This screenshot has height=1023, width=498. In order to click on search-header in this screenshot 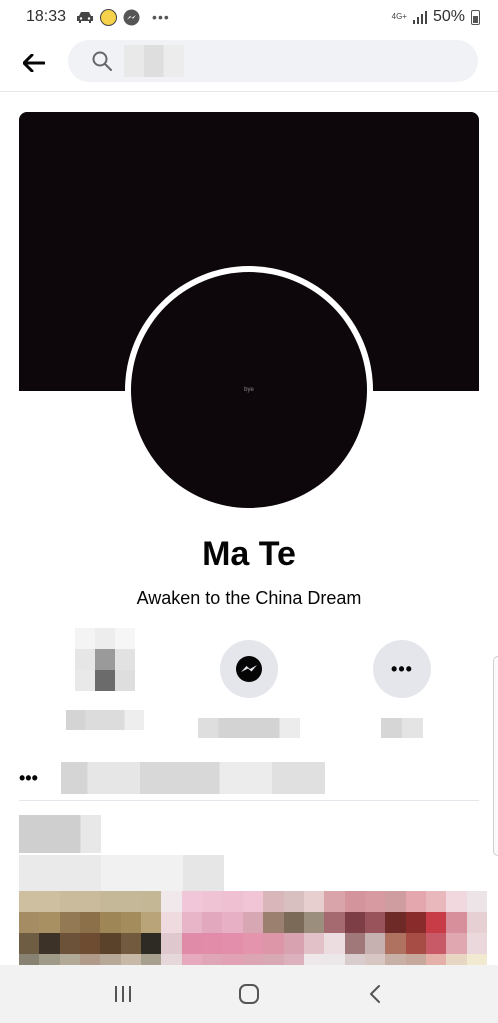, I will do `click(249, 63)`.